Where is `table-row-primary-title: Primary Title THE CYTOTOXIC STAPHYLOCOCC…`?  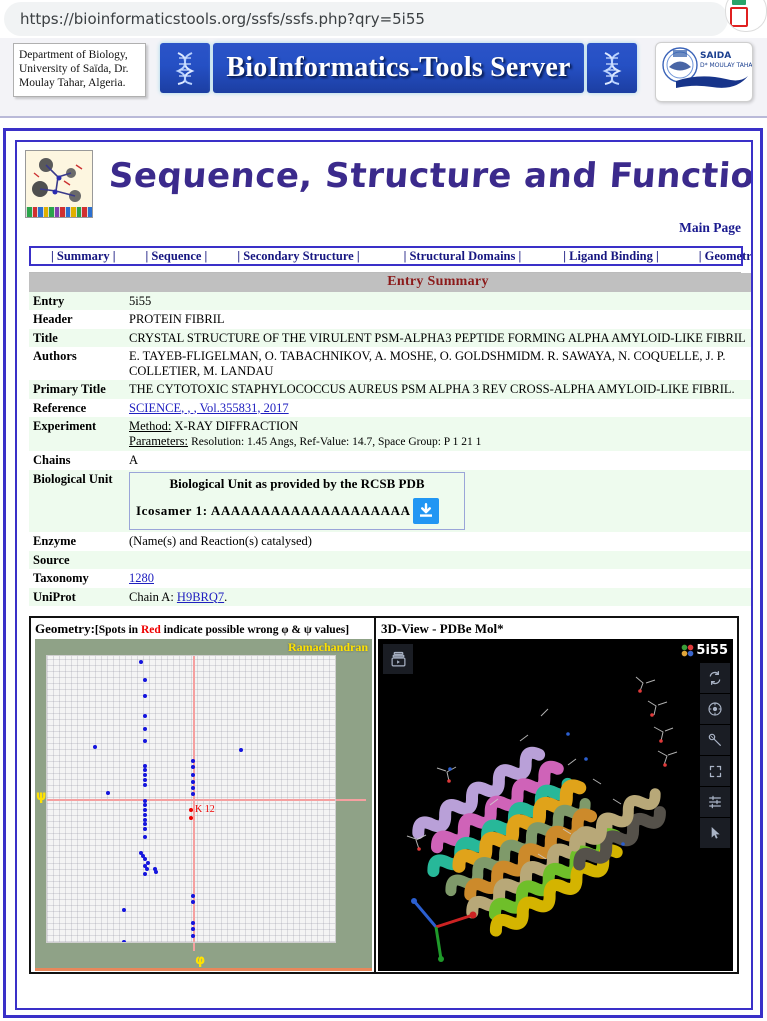 table-row-primary-title: Primary Title THE CYTOTOXIC STAPHYLOCOCC… is located at coordinates (390, 389).